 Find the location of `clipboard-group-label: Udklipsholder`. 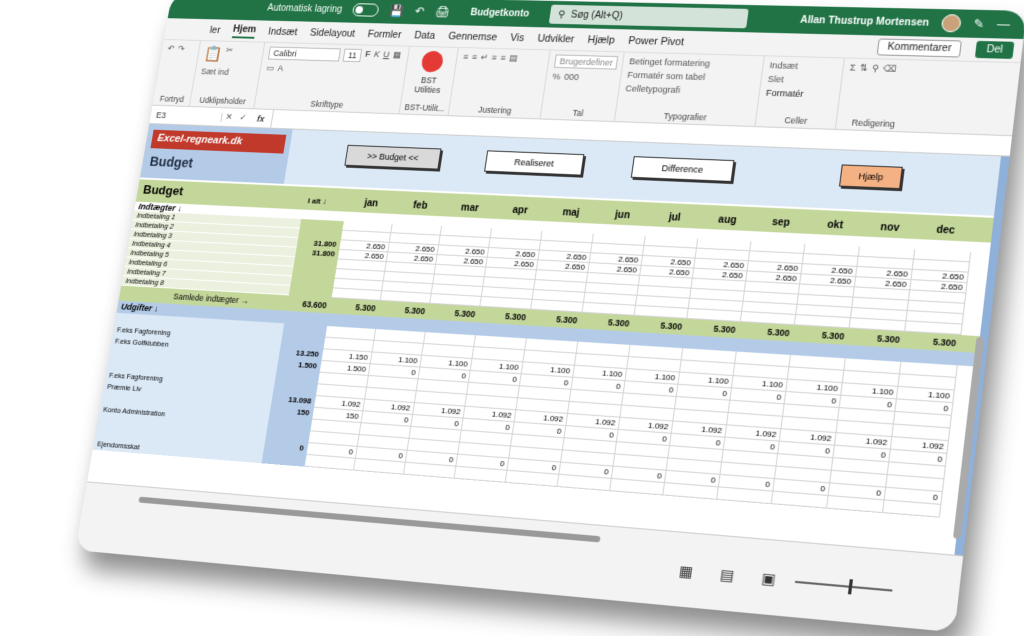

clipboard-group-label: Udklipsholder is located at coordinates (222, 100).